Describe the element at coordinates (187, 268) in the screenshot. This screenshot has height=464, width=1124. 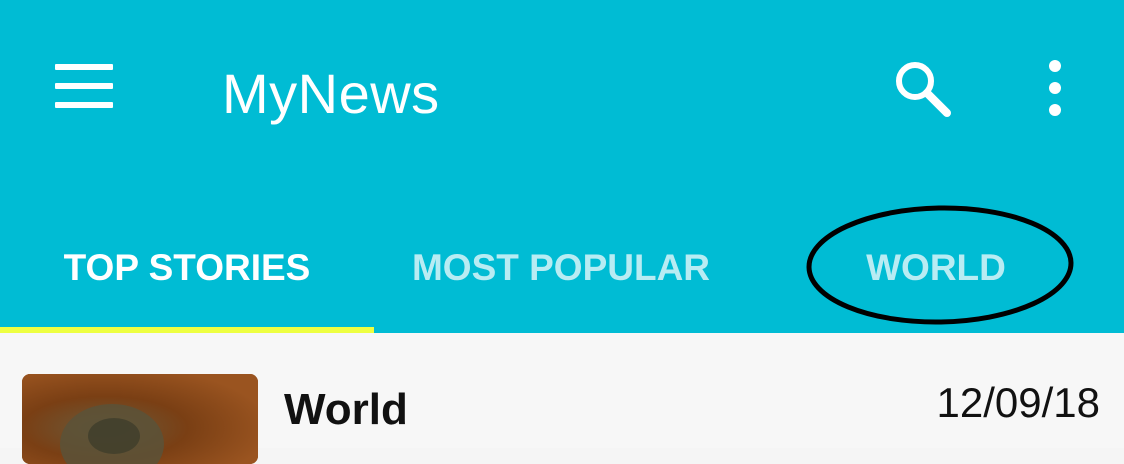
I see `tab-top-stories: TOP STORIES` at that location.